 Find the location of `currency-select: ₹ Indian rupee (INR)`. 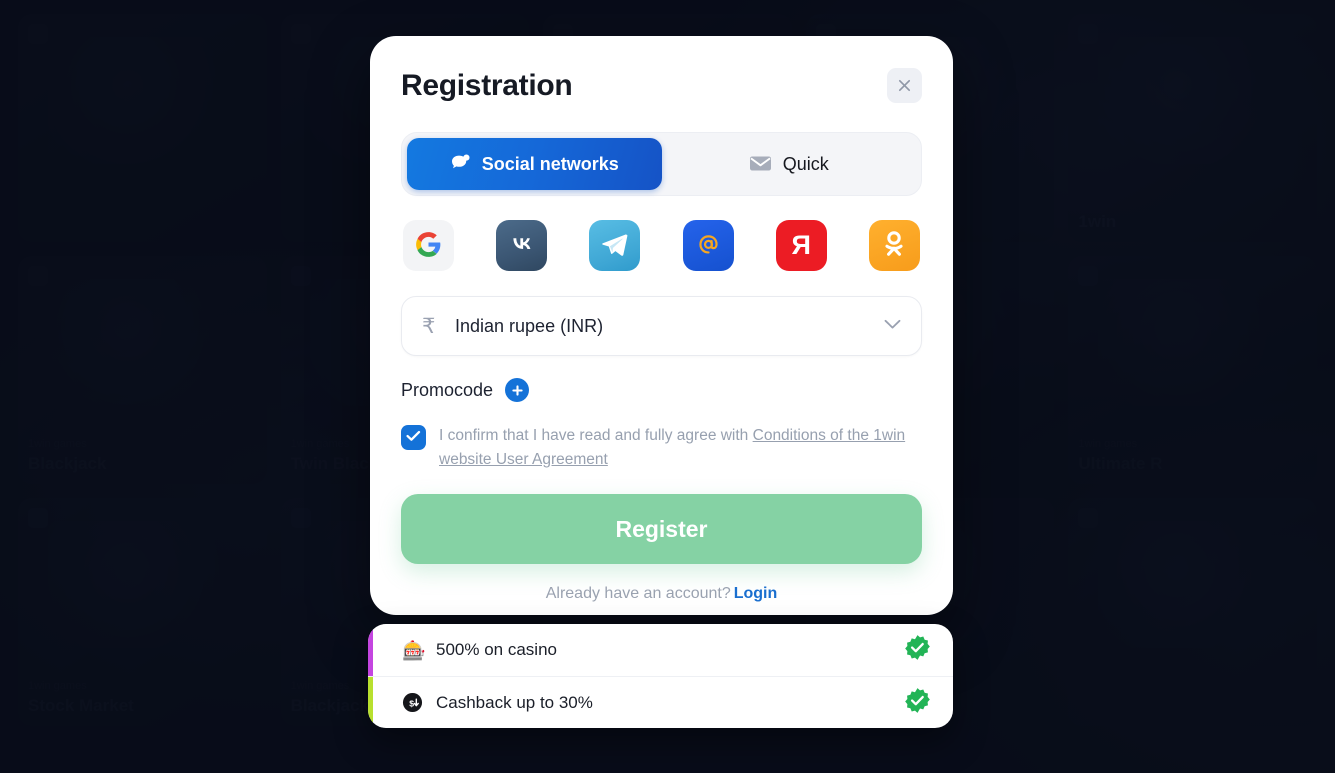

currency-select: ₹ Indian rupee (INR) is located at coordinates (661, 326).